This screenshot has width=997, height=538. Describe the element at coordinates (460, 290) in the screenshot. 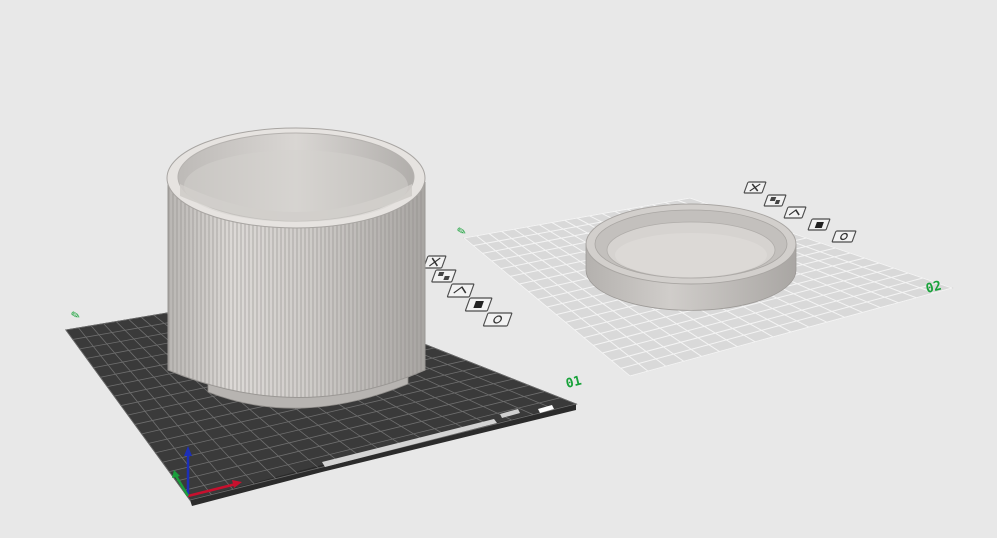

I see `plate-01-orient-icon` at that location.